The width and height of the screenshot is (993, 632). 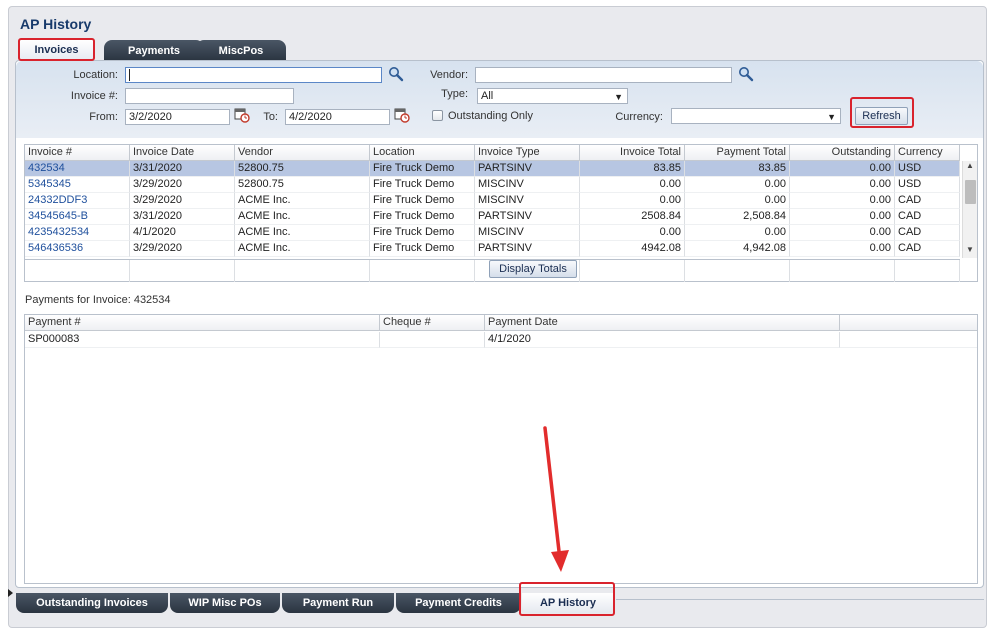 I want to click on col-invoice-number: Invoice #, so click(x=77, y=153).